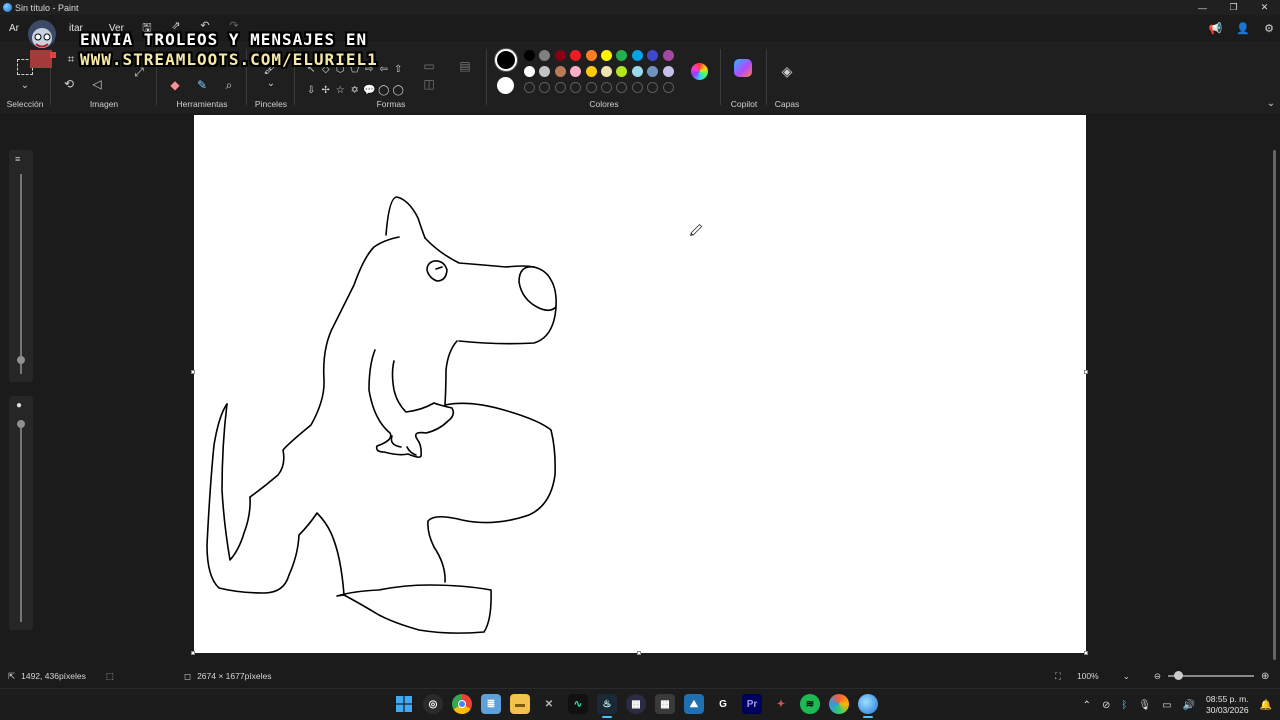  What do you see at coordinates (665, 704) in the screenshot?
I see `calculator-icon: ▦` at bounding box center [665, 704].